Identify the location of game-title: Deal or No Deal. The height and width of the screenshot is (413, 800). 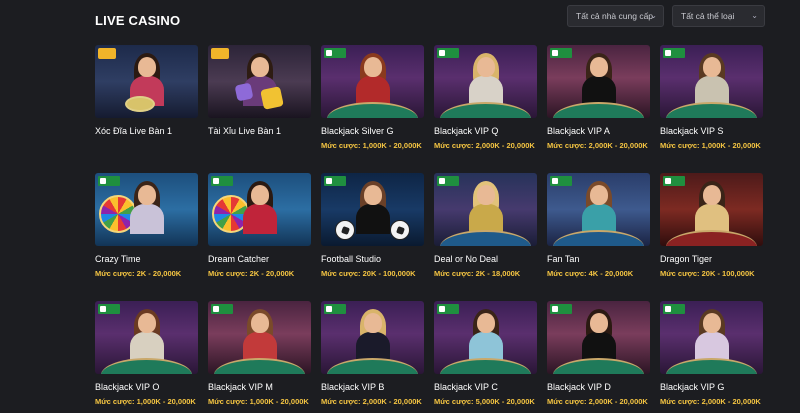
(485, 259).